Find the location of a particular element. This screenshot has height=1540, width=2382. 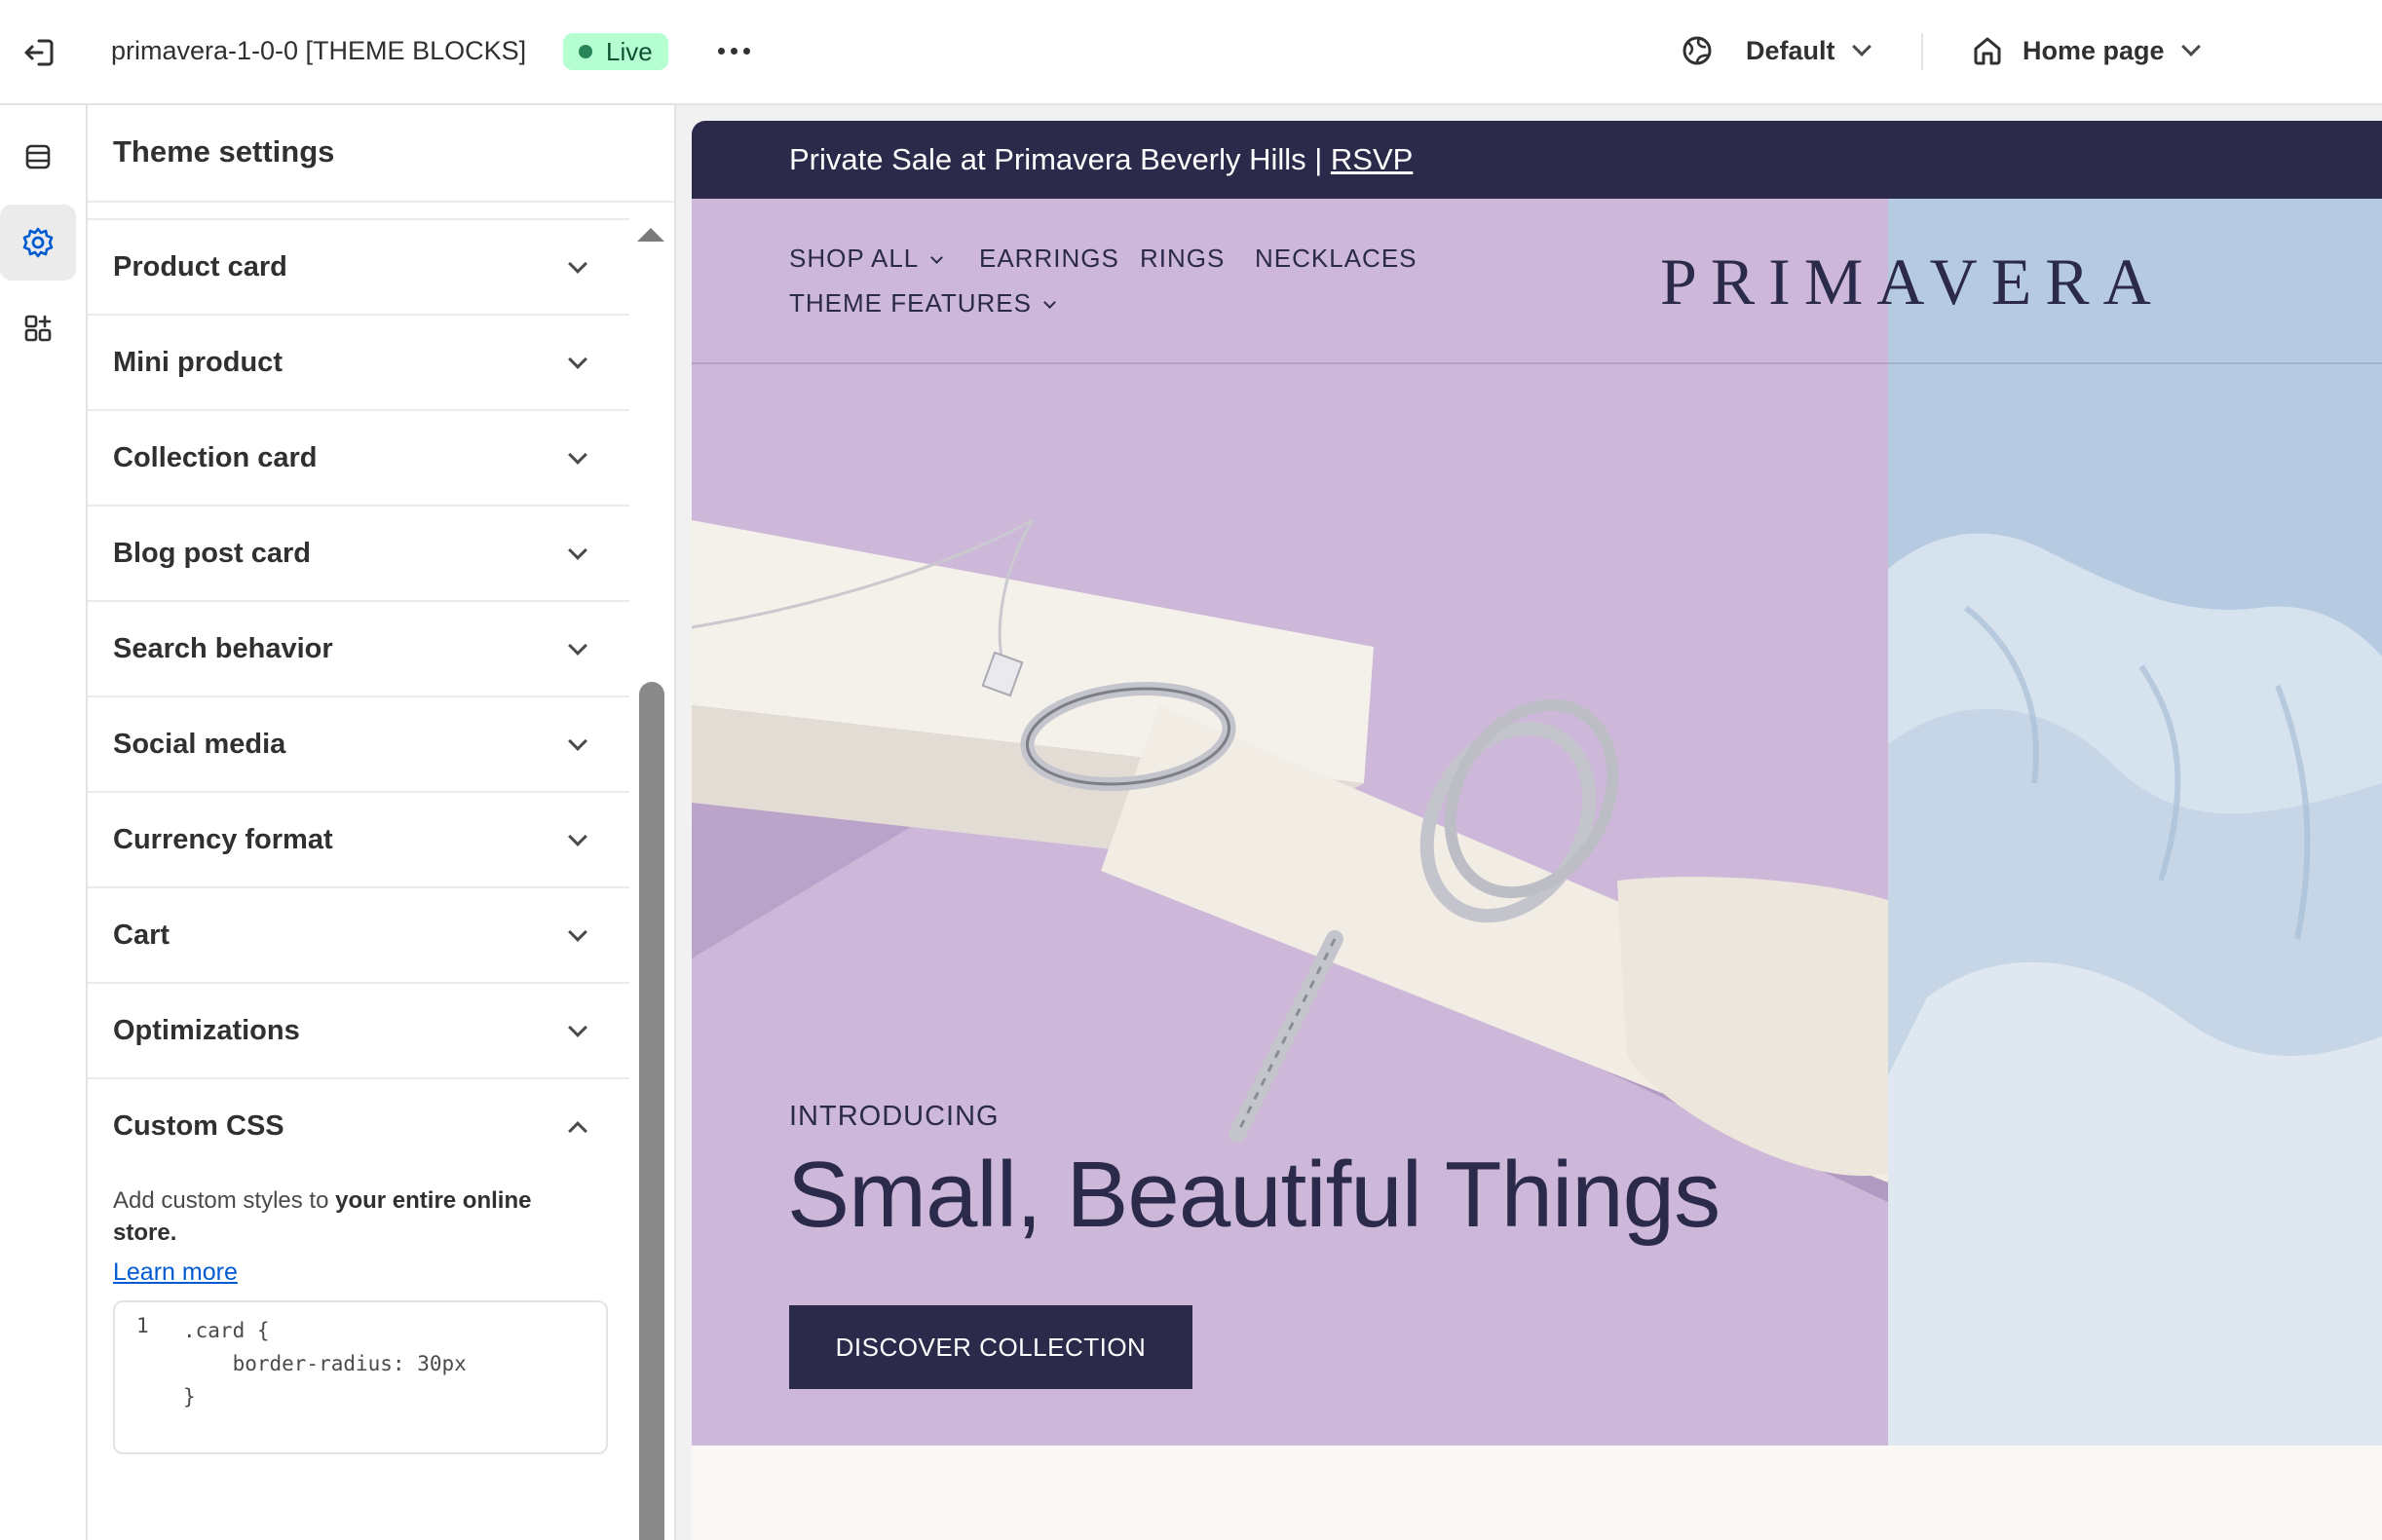

accordion-cart: Cart is located at coordinates (359, 934).